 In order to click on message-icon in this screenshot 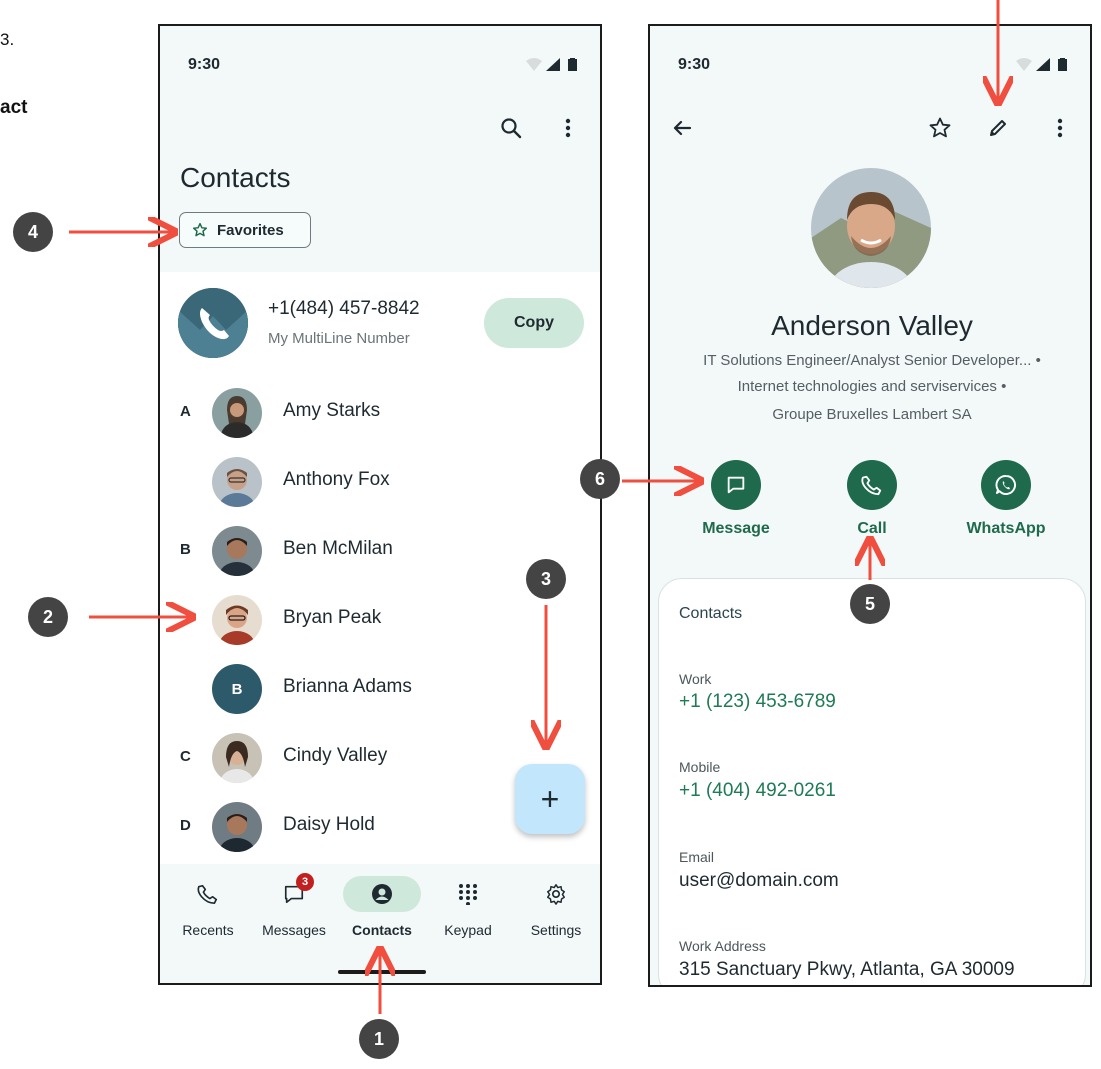, I will do `click(736, 485)`.